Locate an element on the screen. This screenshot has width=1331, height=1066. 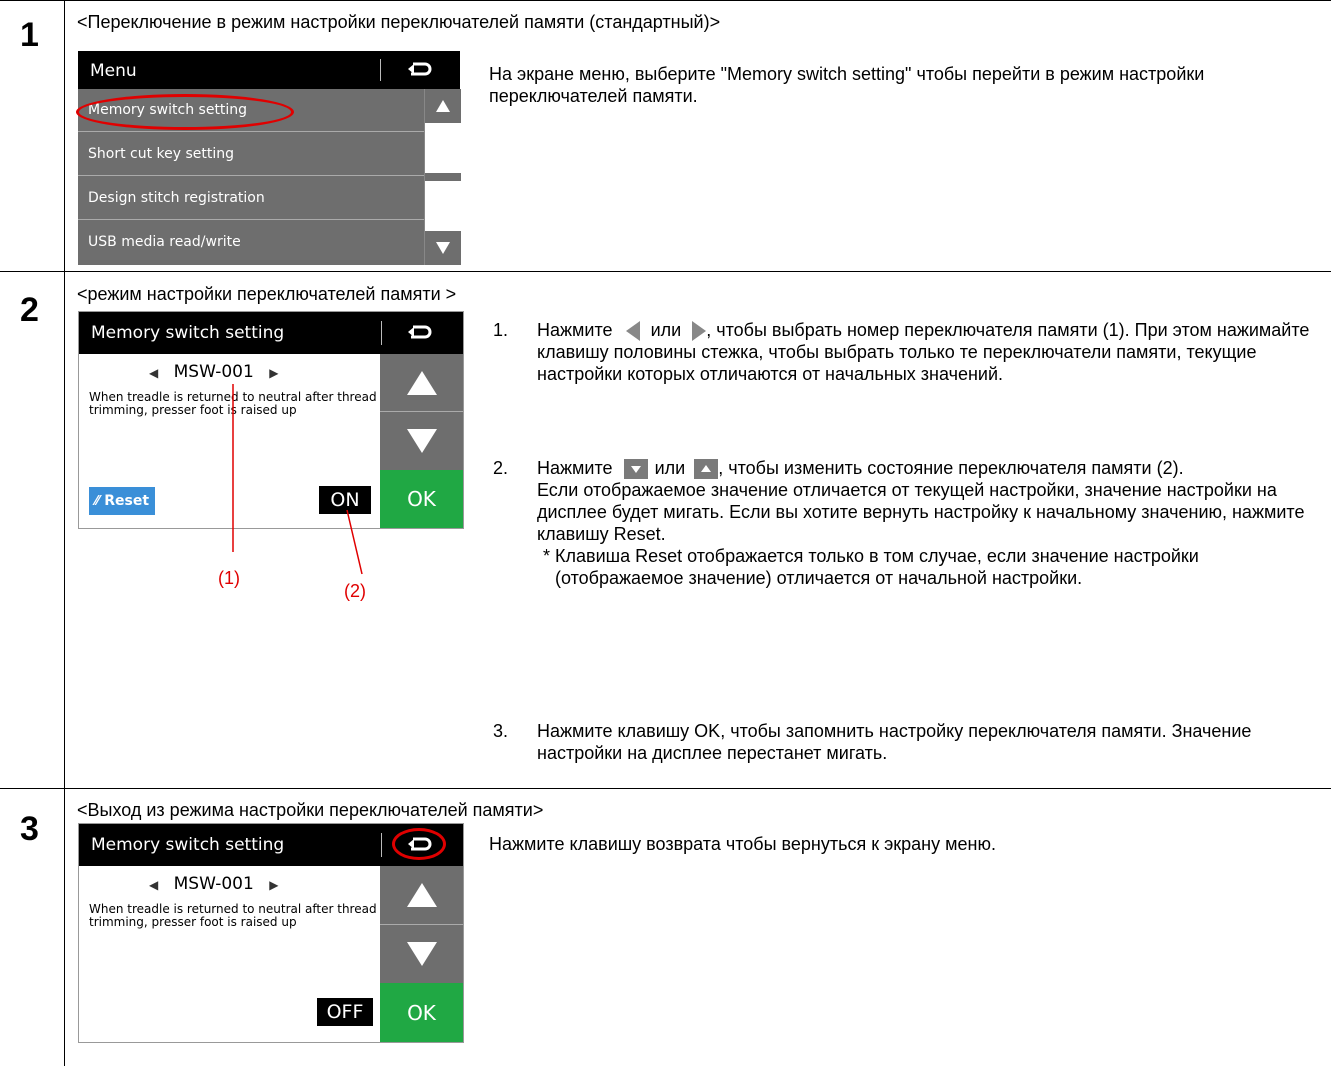
msw-selector: ◀ MSW-001 ▶ is located at coordinates (213, 884).